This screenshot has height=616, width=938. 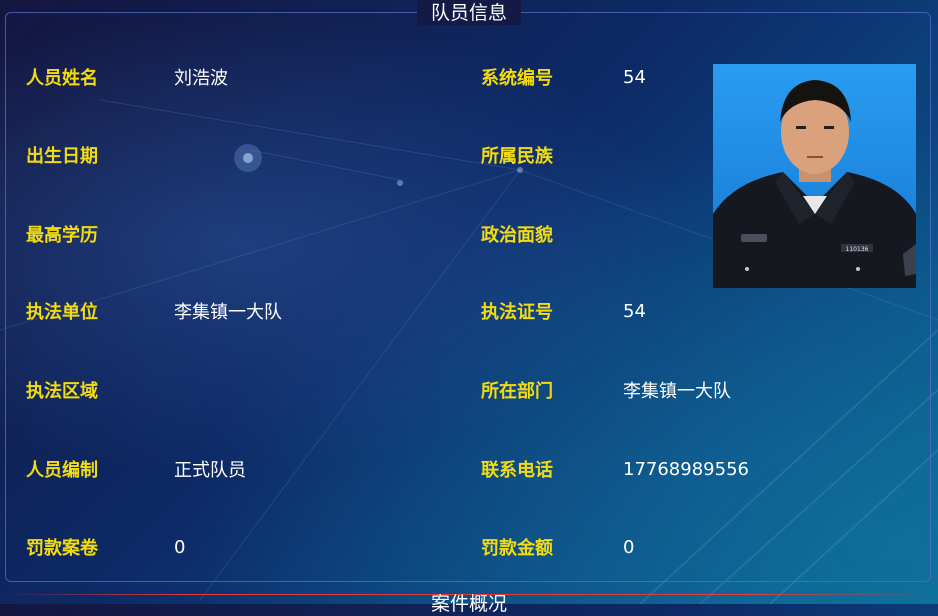 I want to click on uniform-badge-number: 110136, so click(x=857, y=249).